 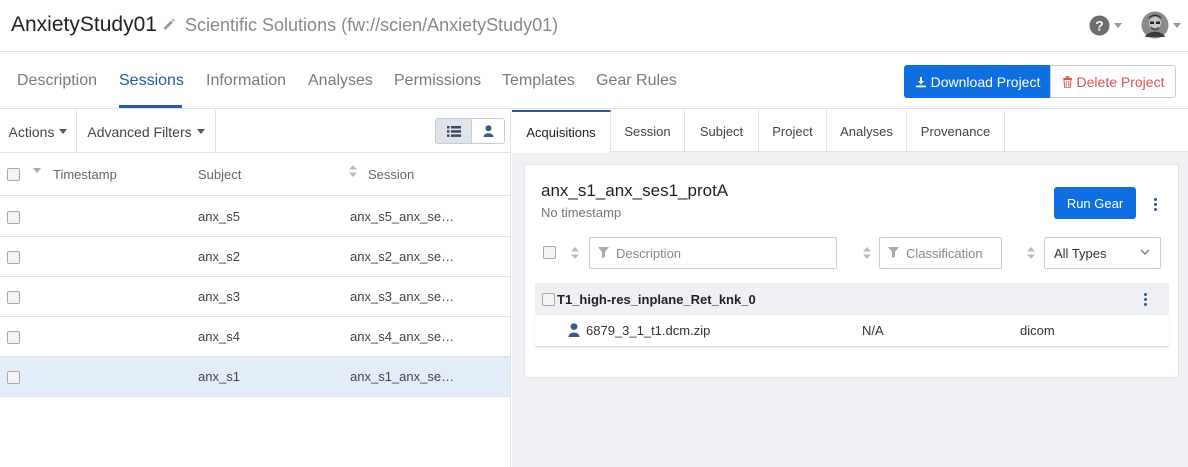 What do you see at coordinates (31, 131) in the screenshot?
I see `actions-label: Actions` at bounding box center [31, 131].